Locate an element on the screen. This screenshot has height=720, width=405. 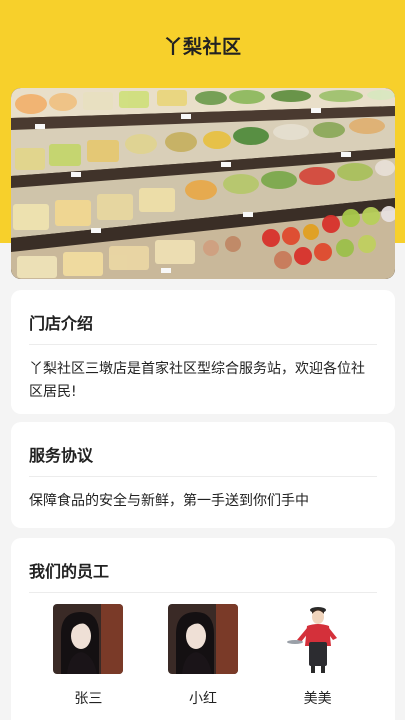
staff-member: 美美 is located at coordinates (318, 656).